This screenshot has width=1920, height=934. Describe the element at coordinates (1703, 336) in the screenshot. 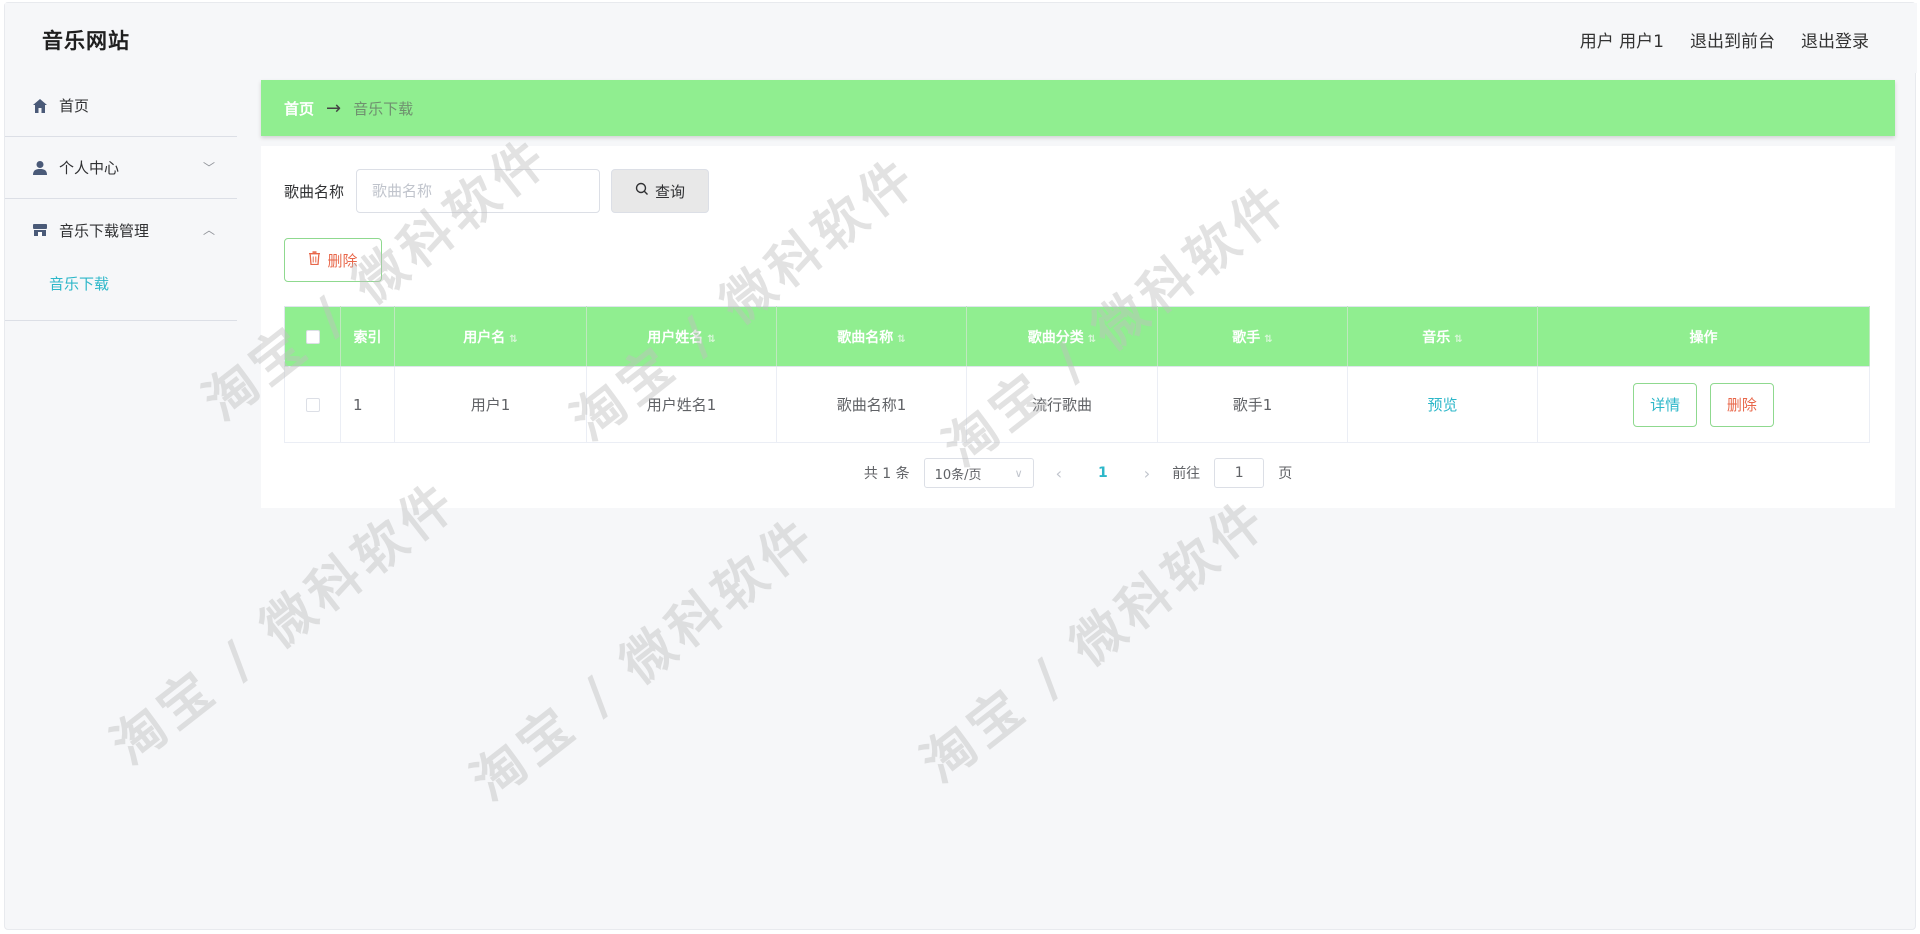

I see `column-actions: 操作` at that location.